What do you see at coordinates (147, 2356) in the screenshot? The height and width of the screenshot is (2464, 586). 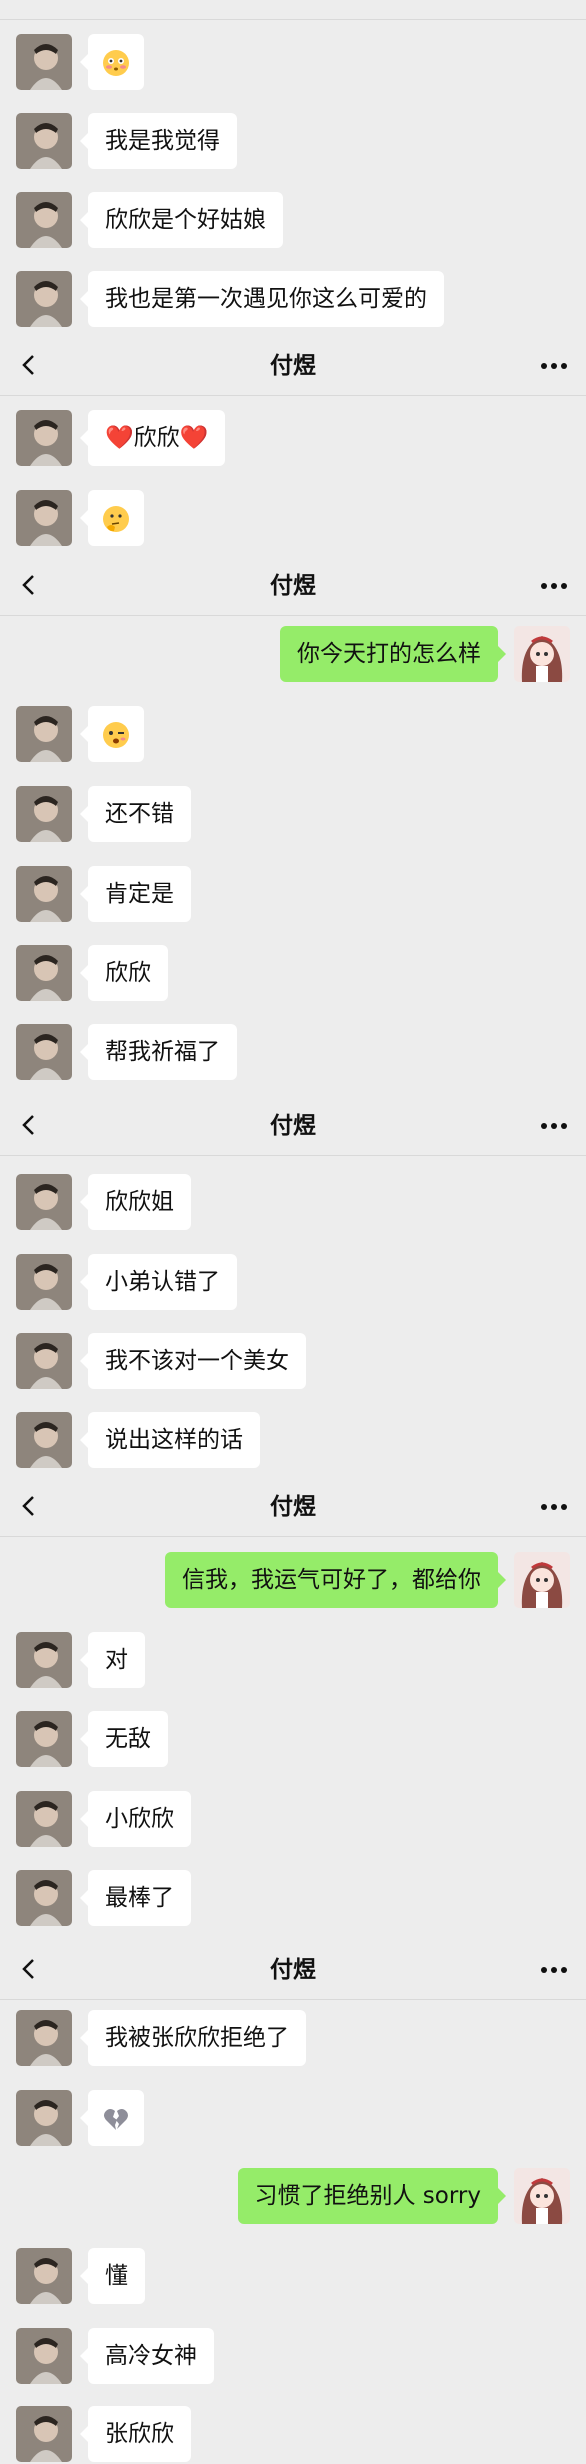 I see `message-bubble: 高冷女神` at bounding box center [147, 2356].